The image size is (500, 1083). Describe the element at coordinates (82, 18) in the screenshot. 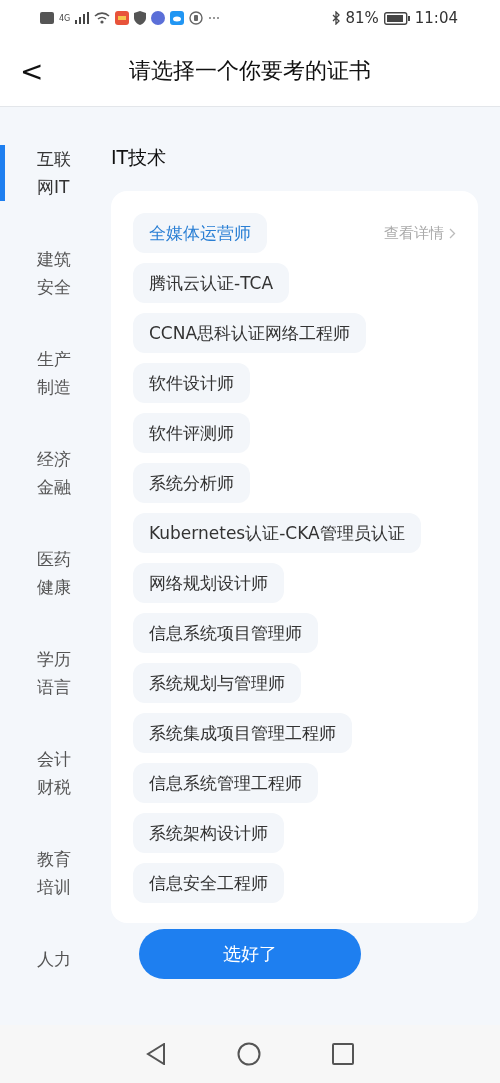

I see `signal-icon` at that location.